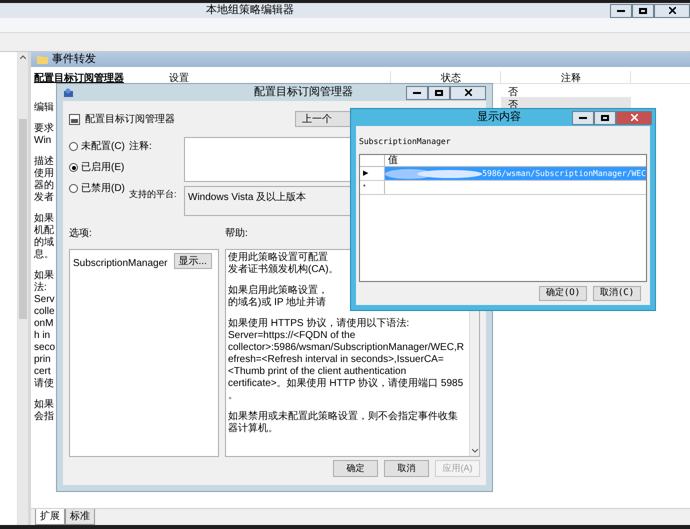 Image resolution: width=690 pixels, height=529 pixels. What do you see at coordinates (278, 290) in the screenshot?
I see `help-text: 如果启用此策略设置，` at bounding box center [278, 290].